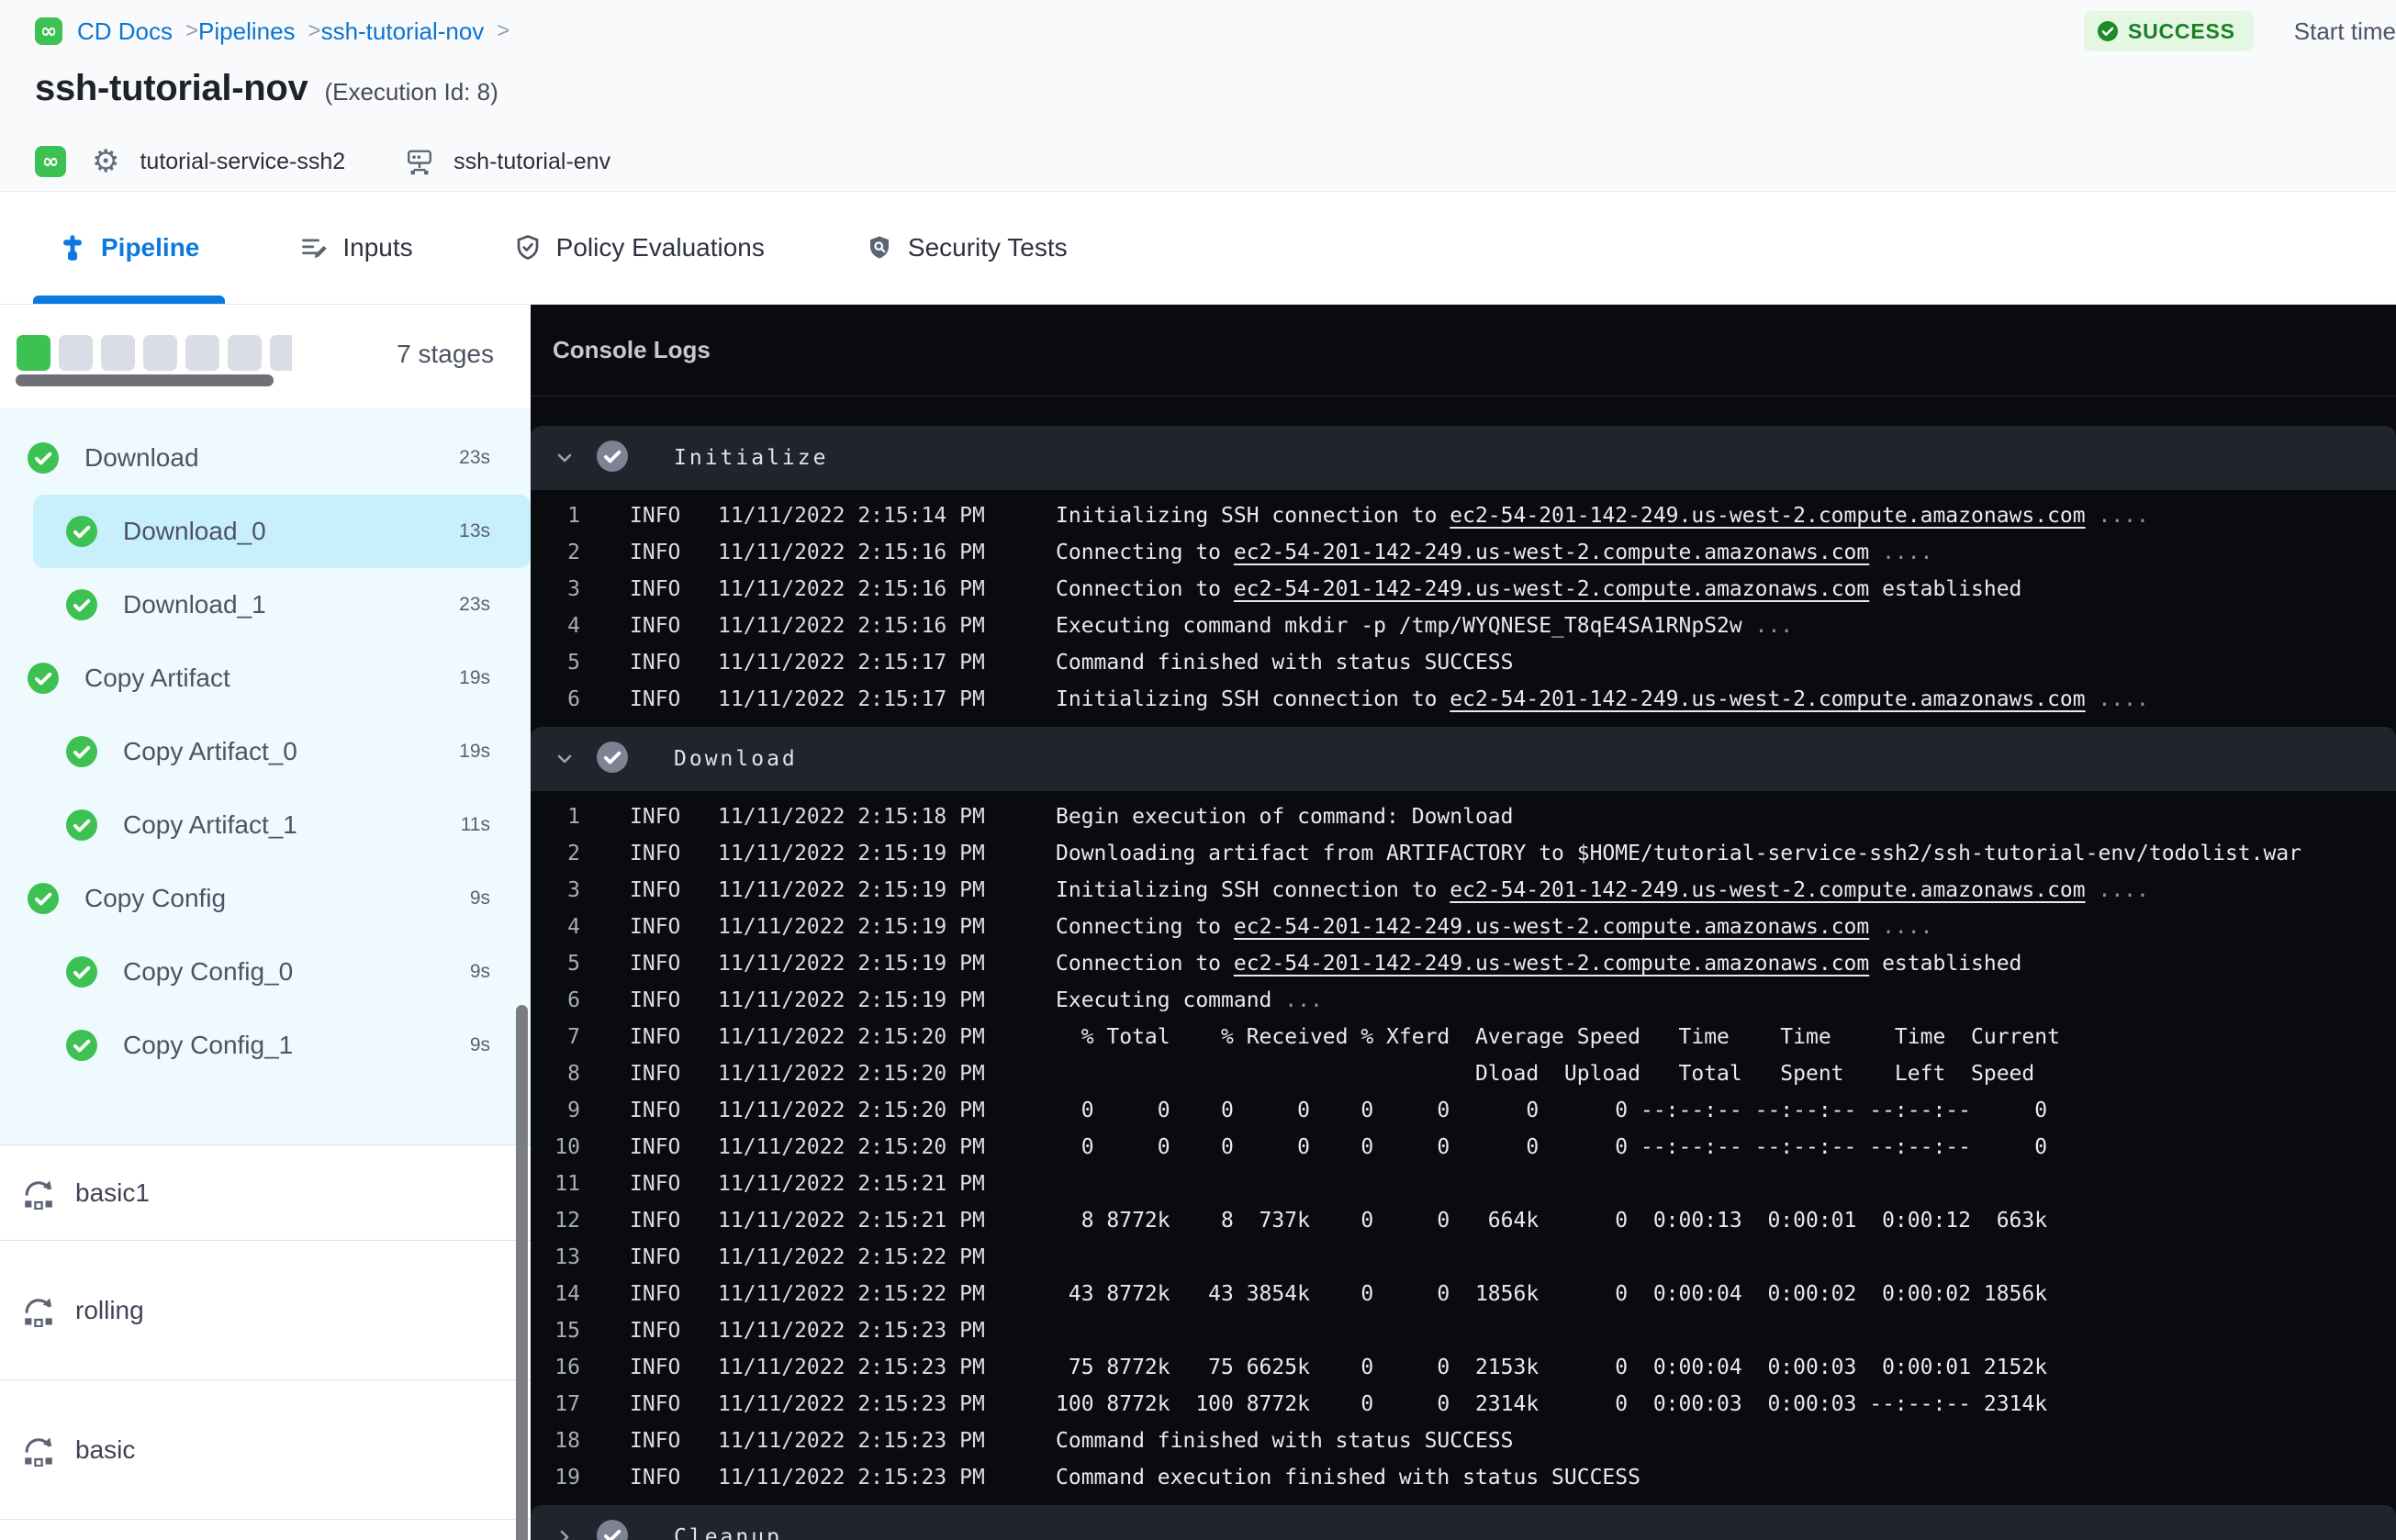 Image resolution: width=2396 pixels, height=1540 pixels. Describe the element at coordinates (1463, 458) in the screenshot. I see `log-section-header-initialize: Initialize` at that location.